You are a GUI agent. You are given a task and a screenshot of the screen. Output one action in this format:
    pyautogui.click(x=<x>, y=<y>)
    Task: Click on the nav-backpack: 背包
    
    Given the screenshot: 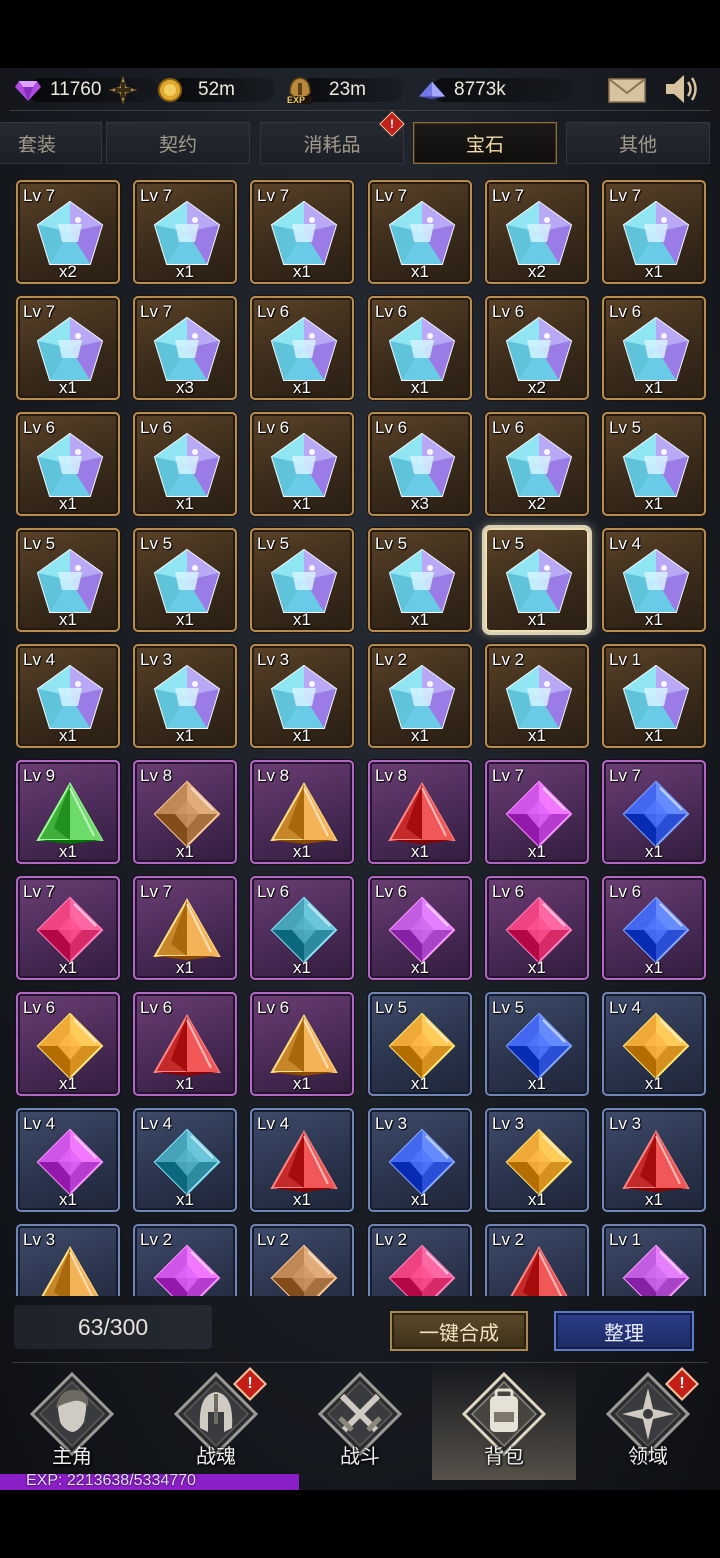 What is the action you would take?
    pyautogui.click(x=504, y=1422)
    